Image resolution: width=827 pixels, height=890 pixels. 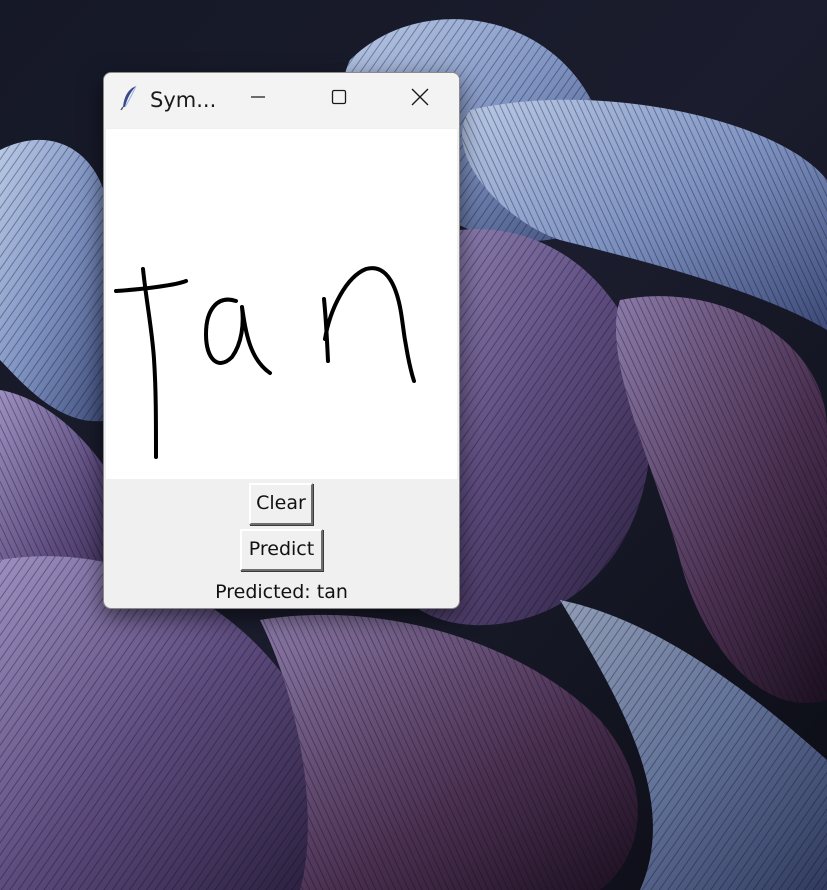 I want to click on close-icon, so click(x=420, y=97).